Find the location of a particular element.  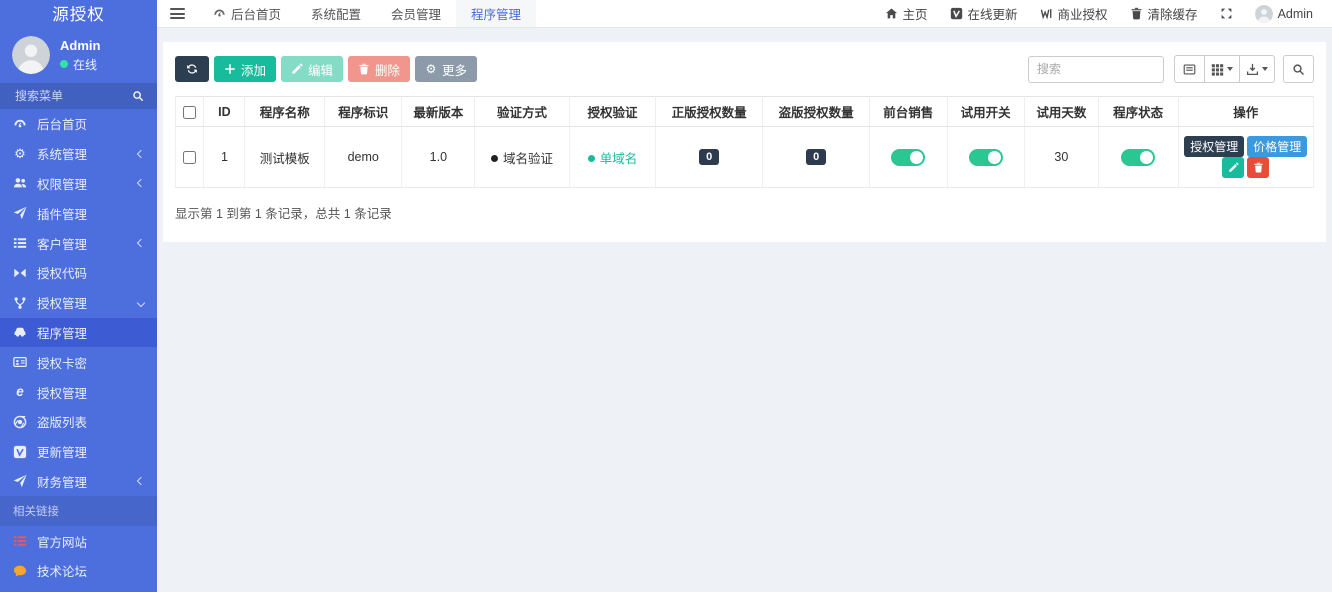

sidebar-item-auth-code: 授权代码 is located at coordinates (78, 273).